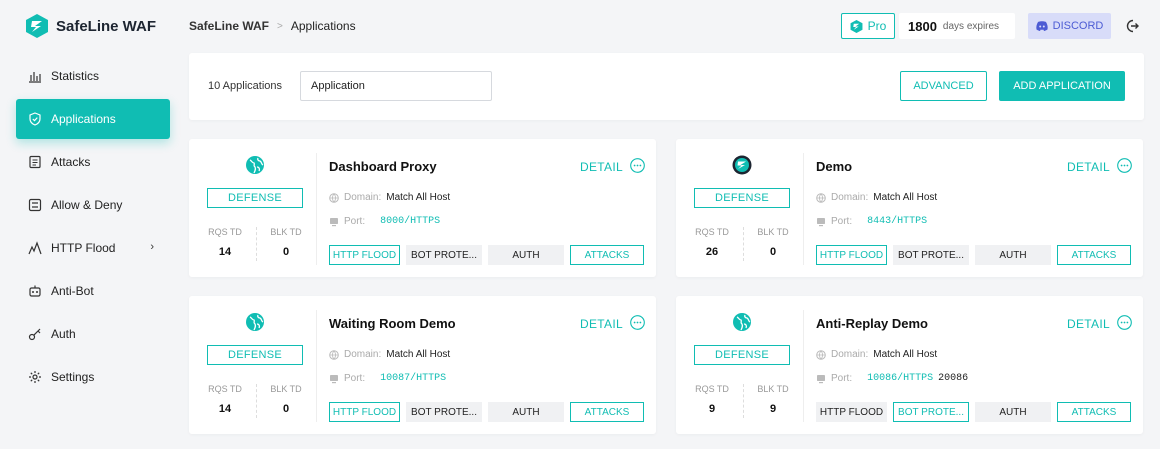  I want to click on advanced-button: ADVANCED, so click(943, 86).